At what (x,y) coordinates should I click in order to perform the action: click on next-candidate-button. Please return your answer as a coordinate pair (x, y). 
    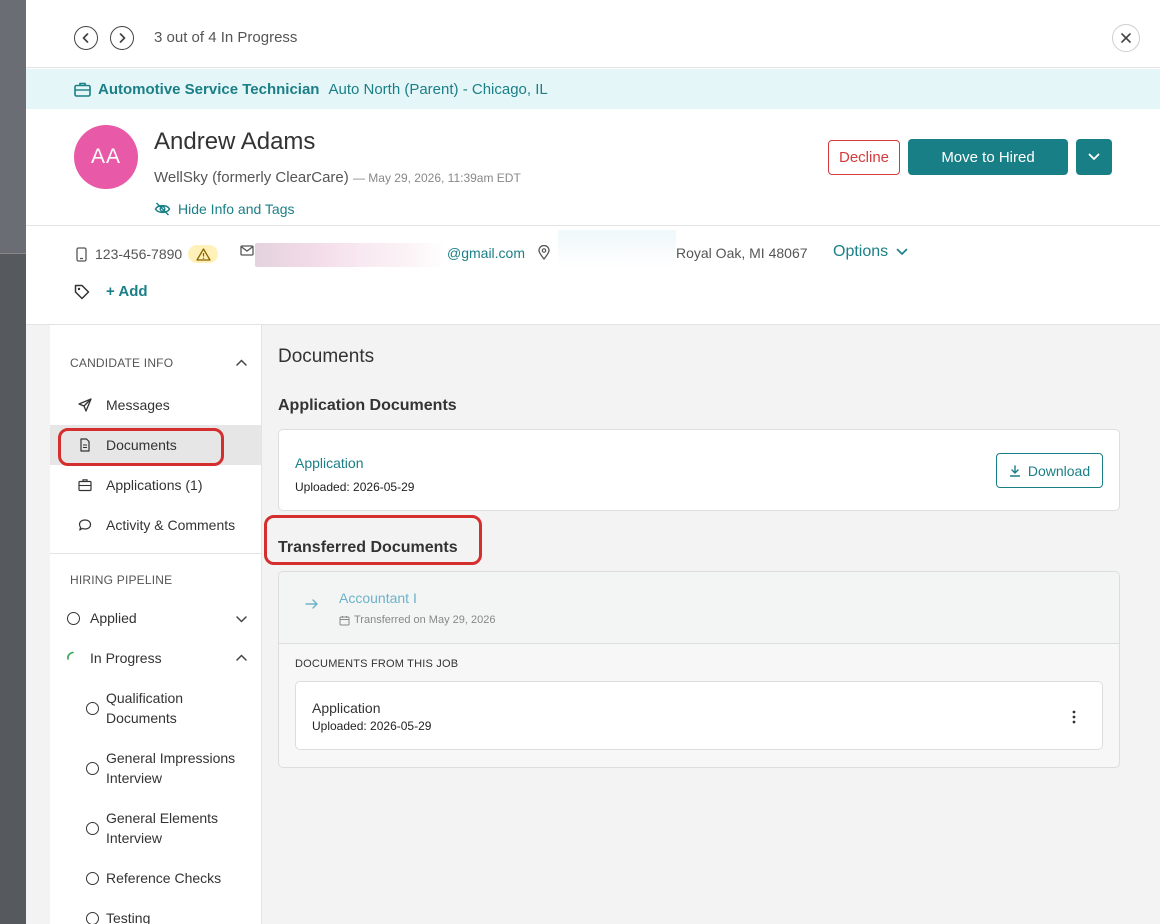
    Looking at the image, I should click on (122, 38).